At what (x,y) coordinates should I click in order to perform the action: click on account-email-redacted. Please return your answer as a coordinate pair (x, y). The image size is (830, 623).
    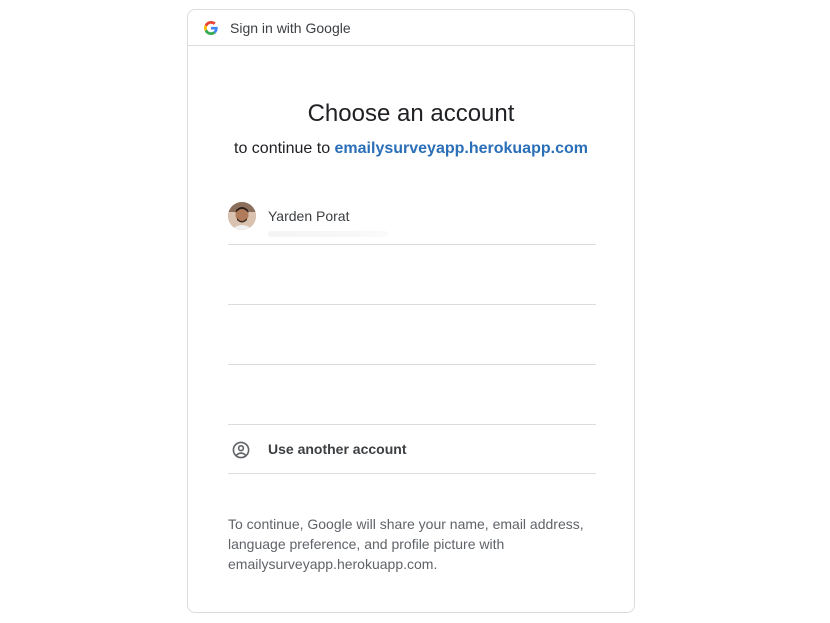
    Looking at the image, I should click on (328, 234).